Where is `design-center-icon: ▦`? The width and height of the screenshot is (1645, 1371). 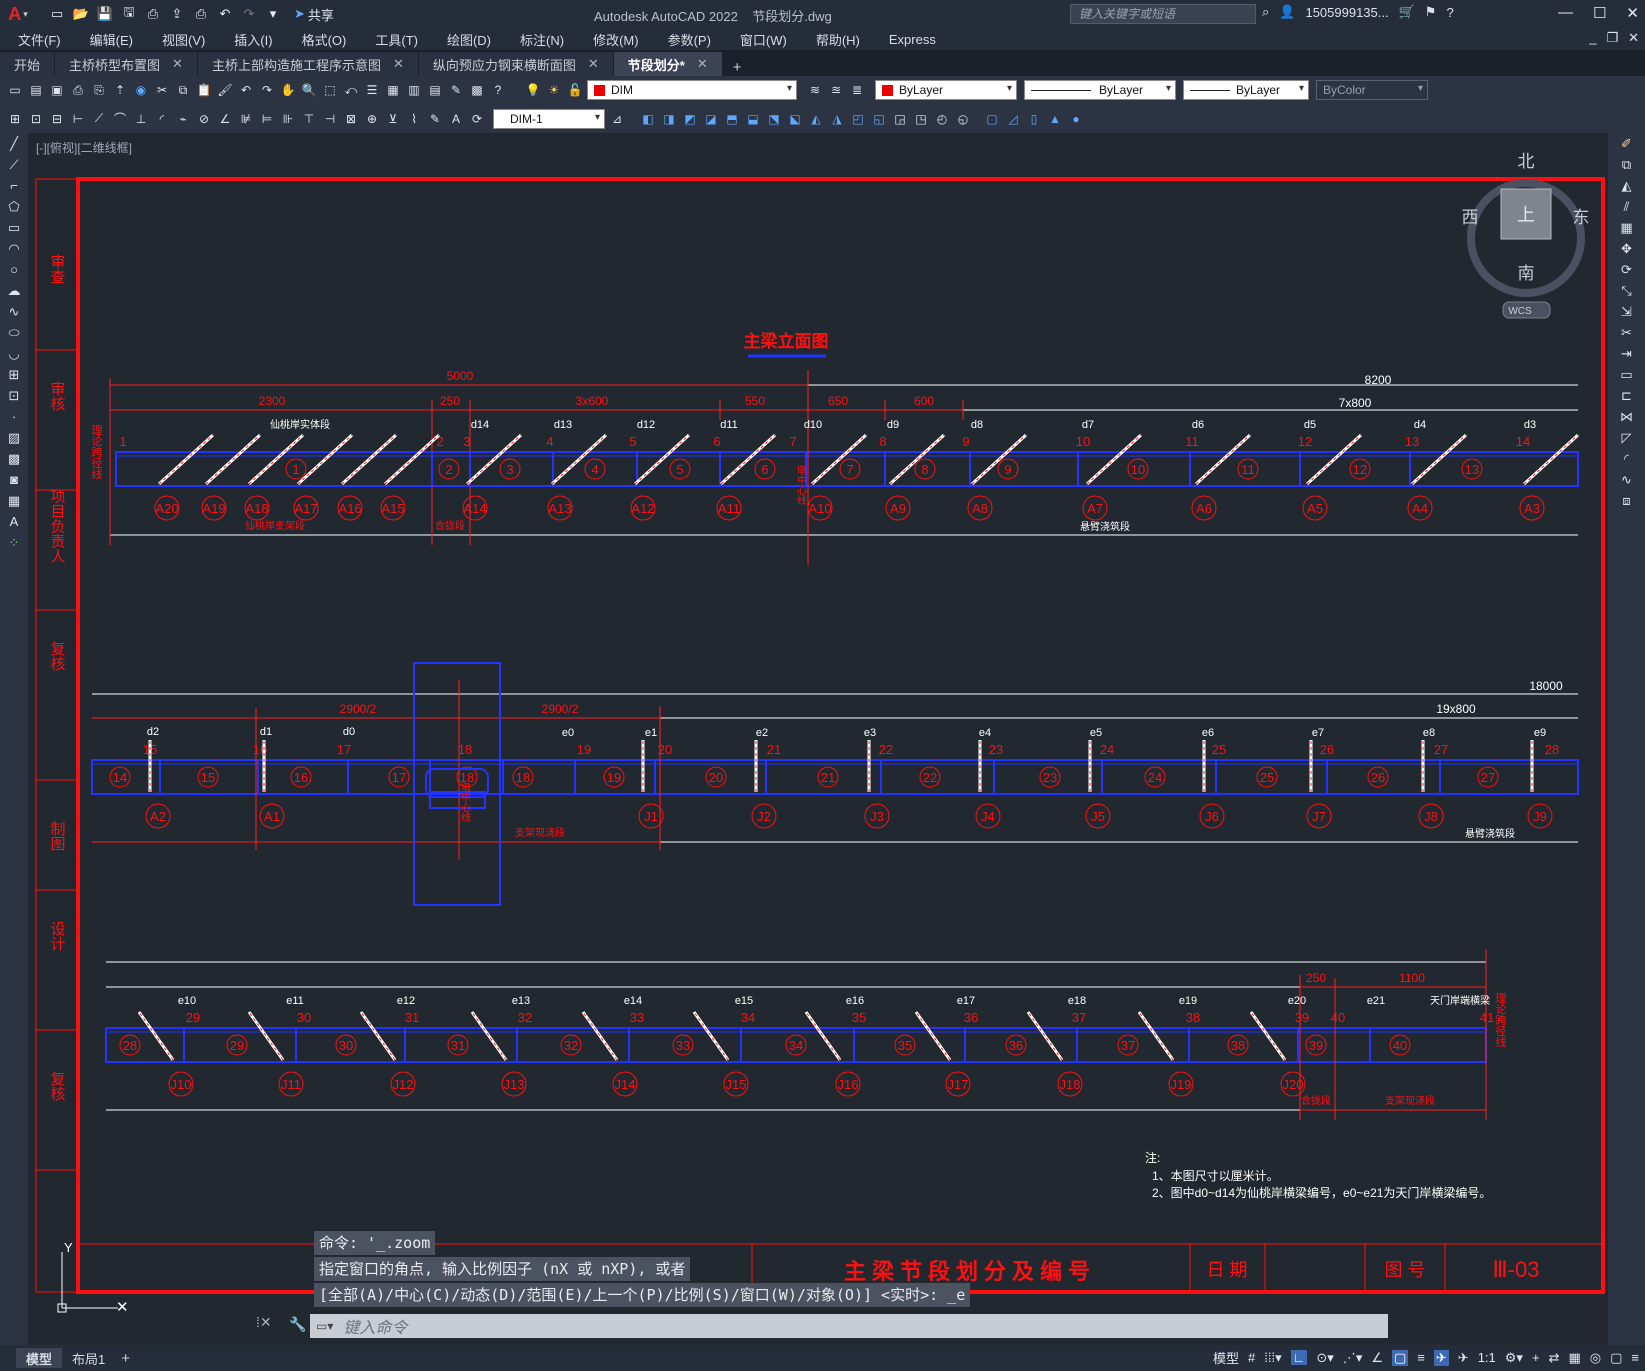
design-center-icon: ▦ is located at coordinates (393, 90).